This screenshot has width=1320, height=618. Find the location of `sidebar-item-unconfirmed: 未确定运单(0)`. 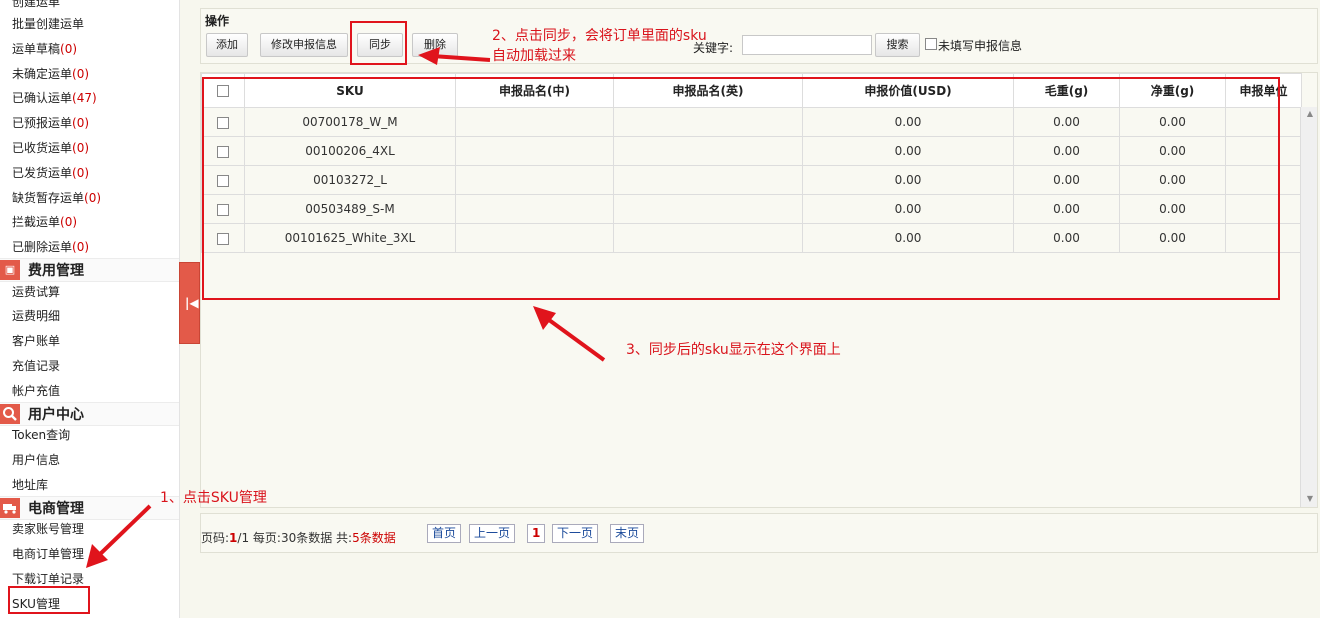

sidebar-item-unconfirmed: 未确定运单(0) is located at coordinates (50, 74).